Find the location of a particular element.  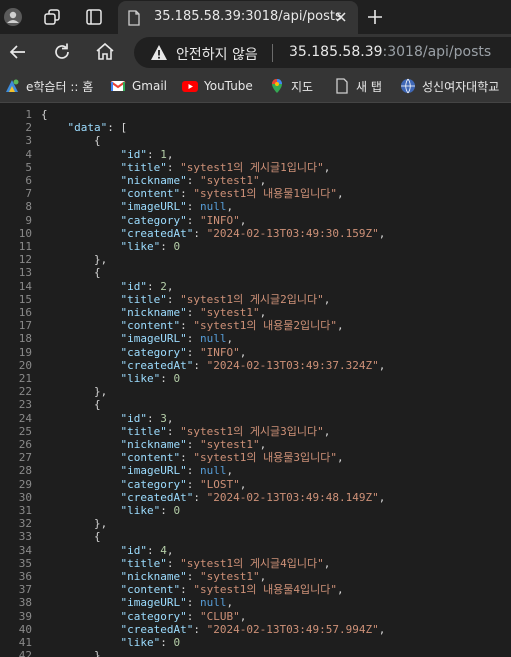

json-punctuation: { is located at coordinates (44, 114).